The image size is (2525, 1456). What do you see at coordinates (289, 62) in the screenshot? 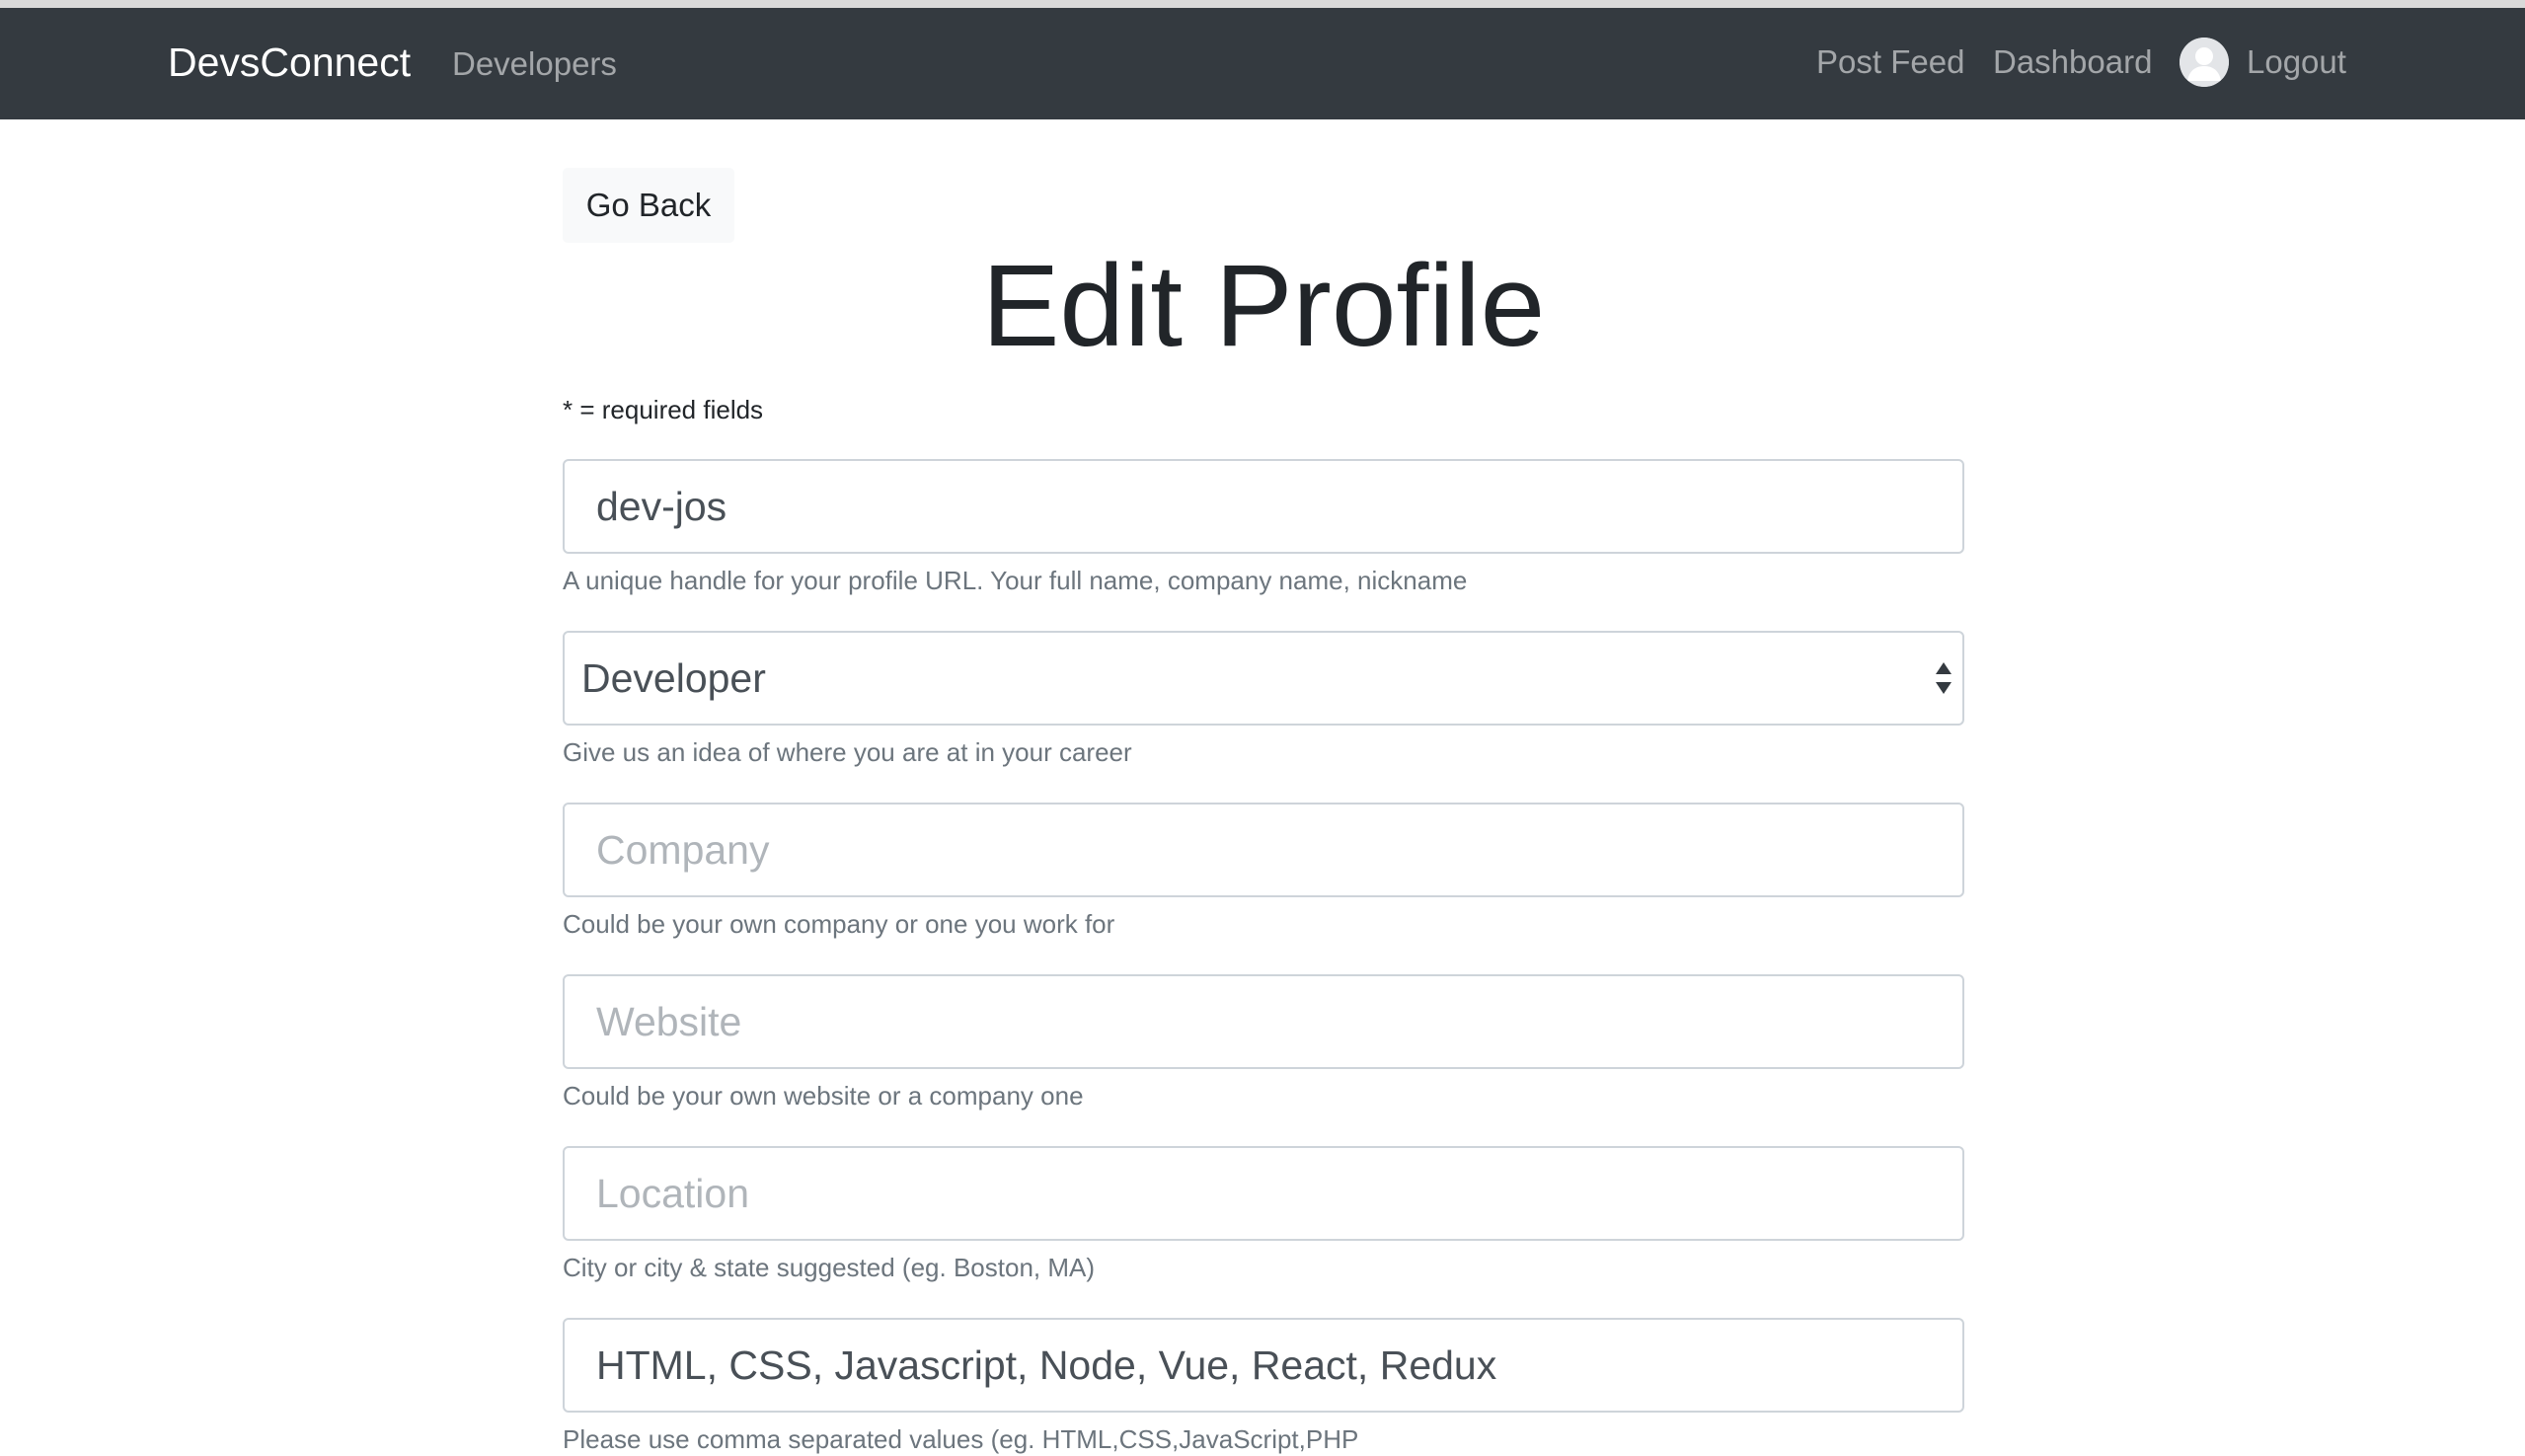
I see `brand-link: DevsConnect` at bounding box center [289, 62].